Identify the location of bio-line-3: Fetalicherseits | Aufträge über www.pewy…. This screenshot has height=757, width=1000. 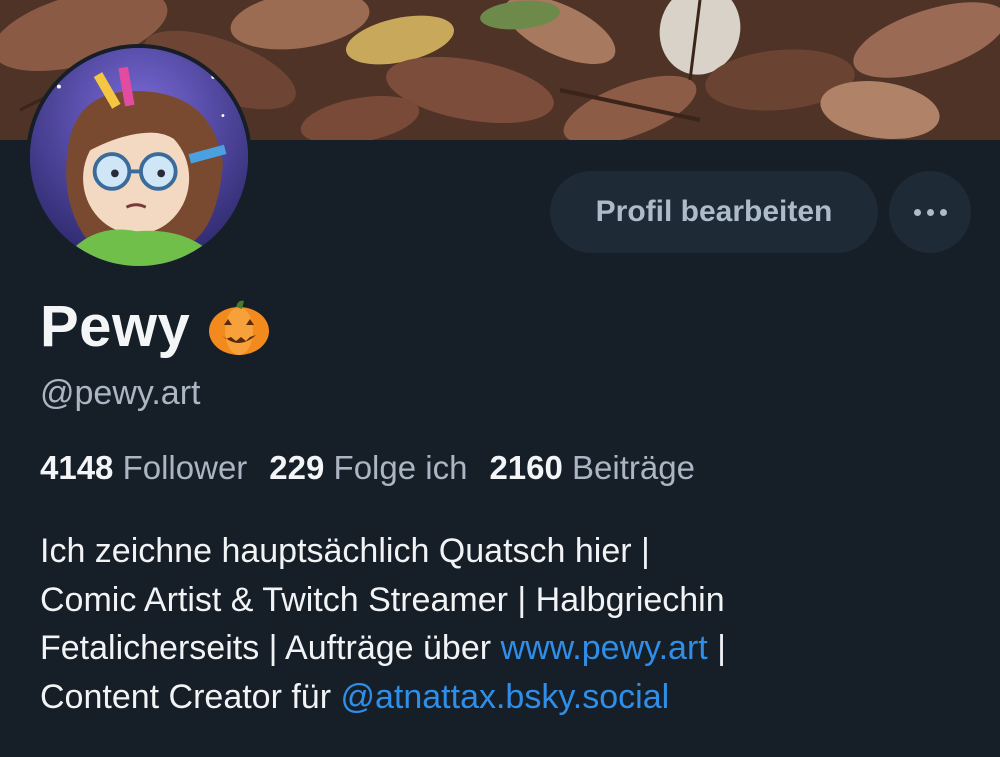
(510, 648).